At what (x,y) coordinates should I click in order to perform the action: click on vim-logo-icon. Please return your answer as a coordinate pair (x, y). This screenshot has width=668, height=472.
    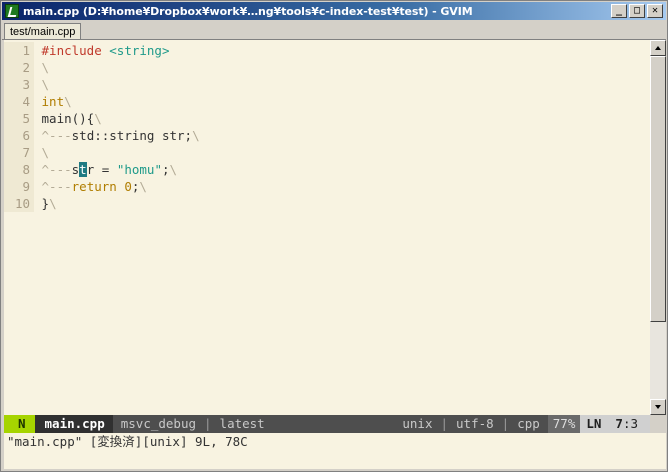
    Looking at the image, I should click on (12, 11).